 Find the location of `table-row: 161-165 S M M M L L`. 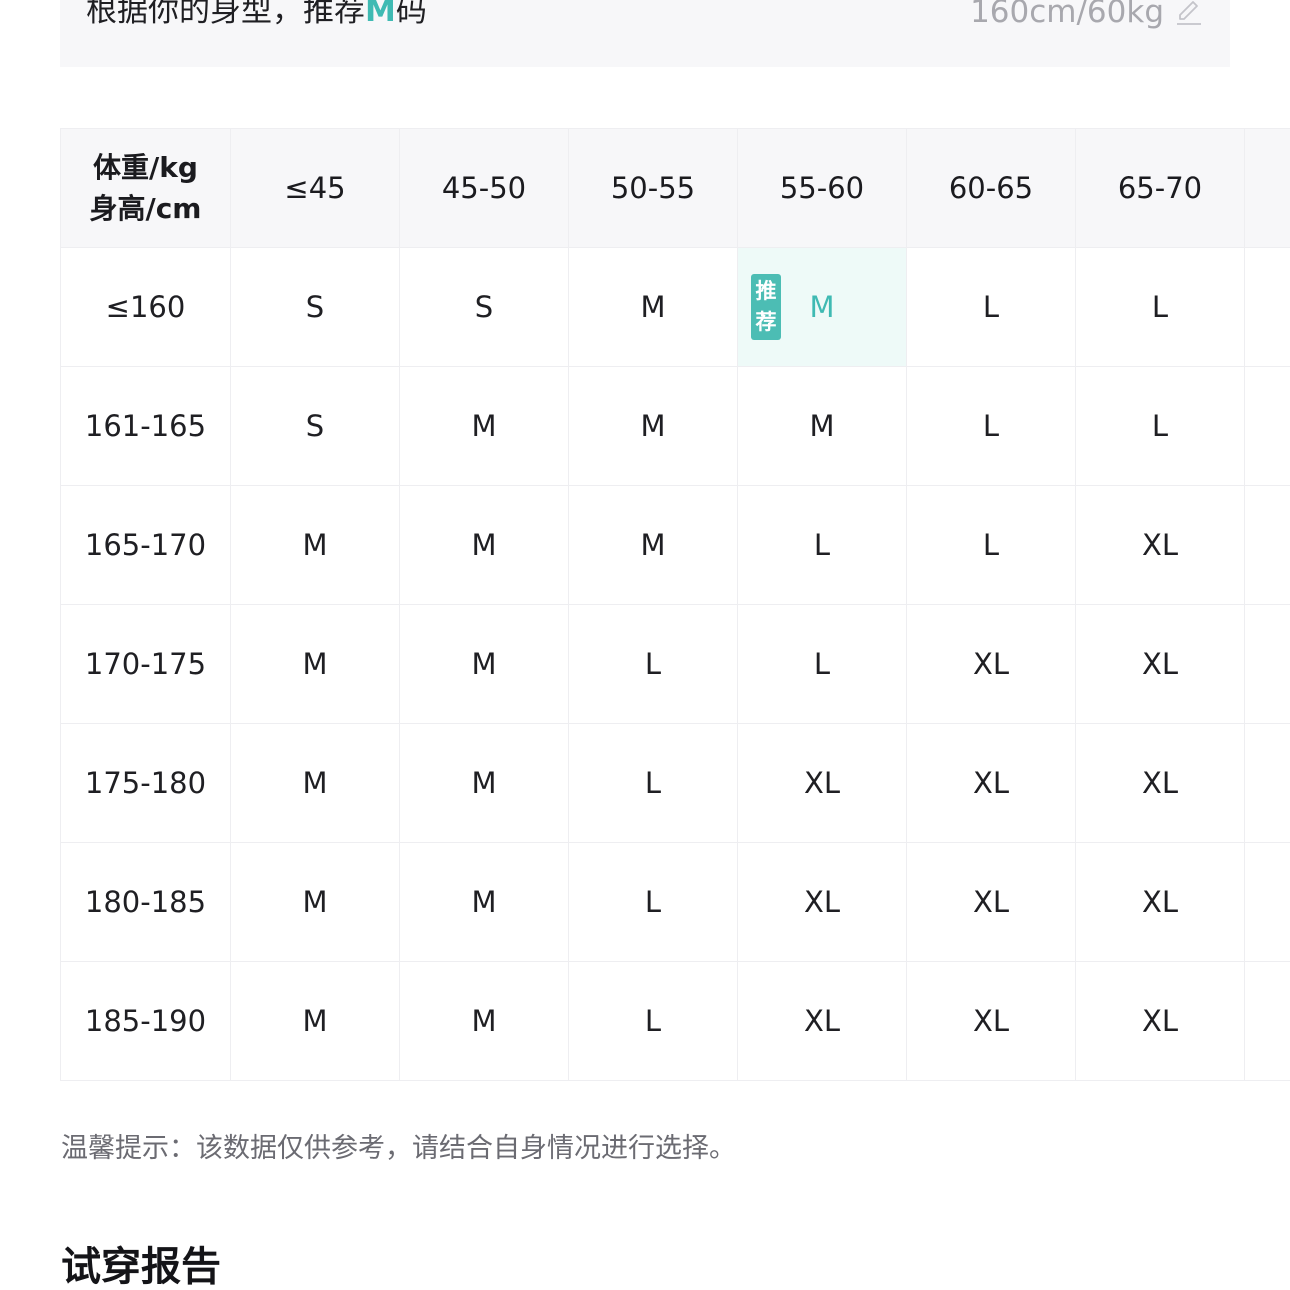

table-row: 161-165 S M M M L L is located at coordinates (675, 426).